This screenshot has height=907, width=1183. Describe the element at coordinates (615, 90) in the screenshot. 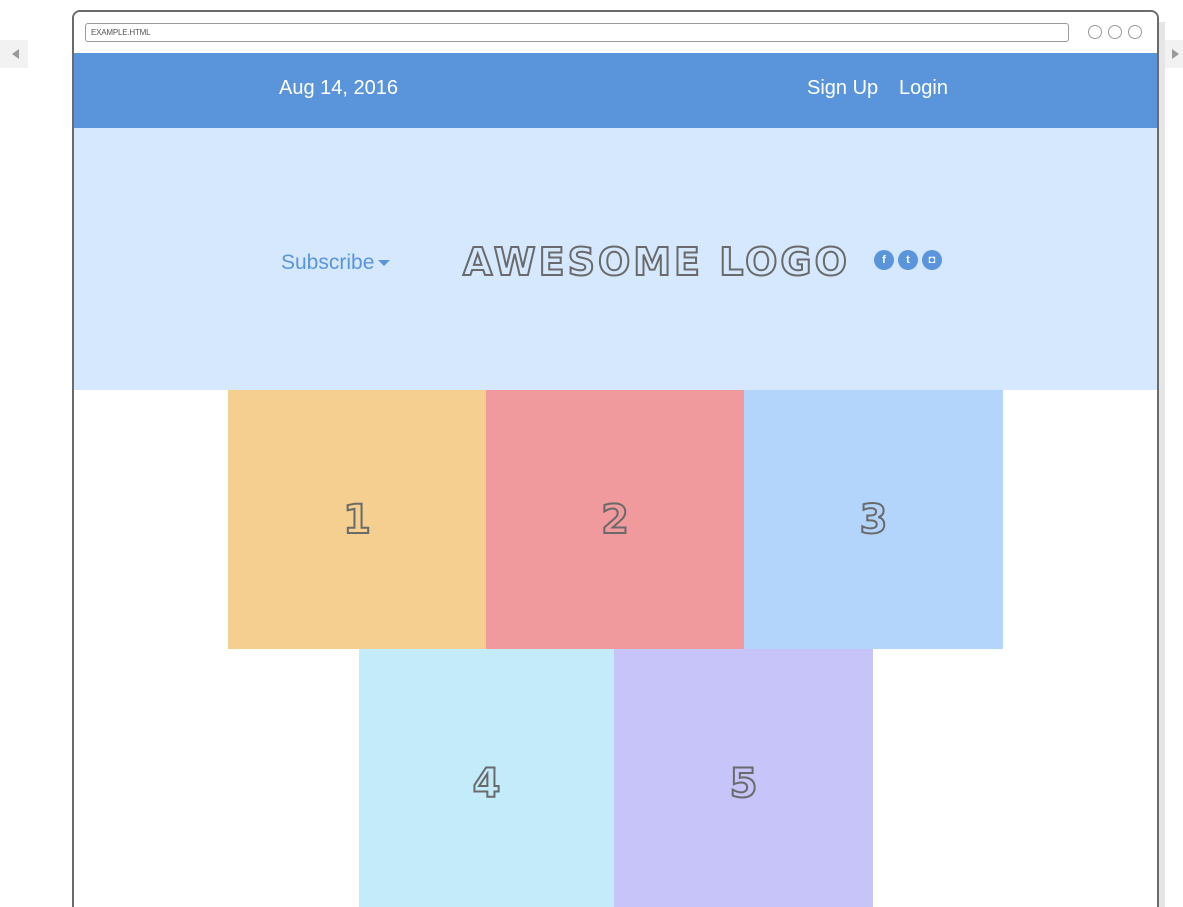

I see `top-bar: Aug 14, 2016 Sign Up Login` at that location.